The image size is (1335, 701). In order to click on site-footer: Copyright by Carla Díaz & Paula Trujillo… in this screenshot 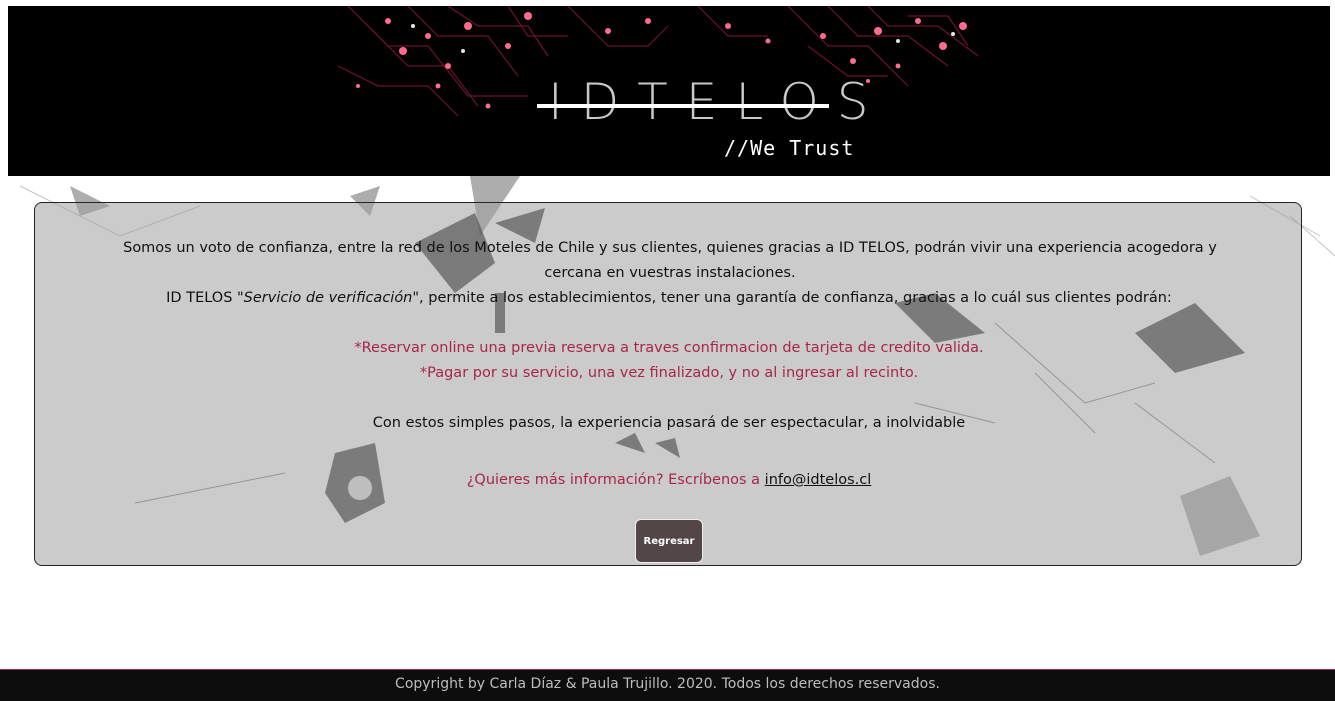, I will do `click(667, 685)`.